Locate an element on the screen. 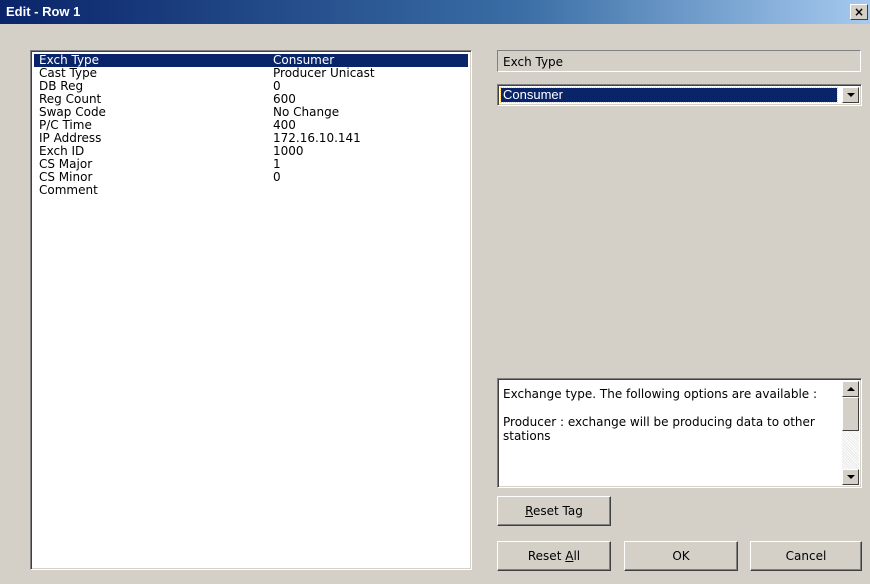 The image size is (870, 584). parameter-name: Comment is located at coordinates (68, 190).